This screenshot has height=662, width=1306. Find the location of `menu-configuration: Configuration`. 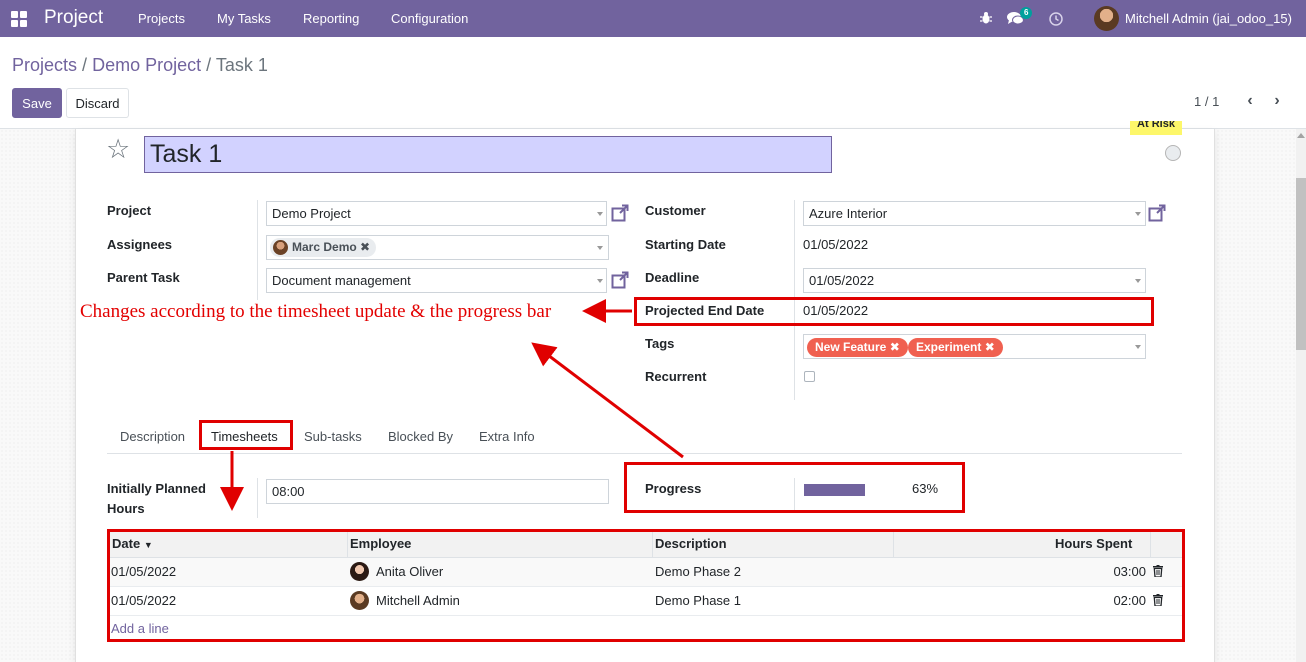

menu-configuration: Configuration is located at coordinates (429, 18).